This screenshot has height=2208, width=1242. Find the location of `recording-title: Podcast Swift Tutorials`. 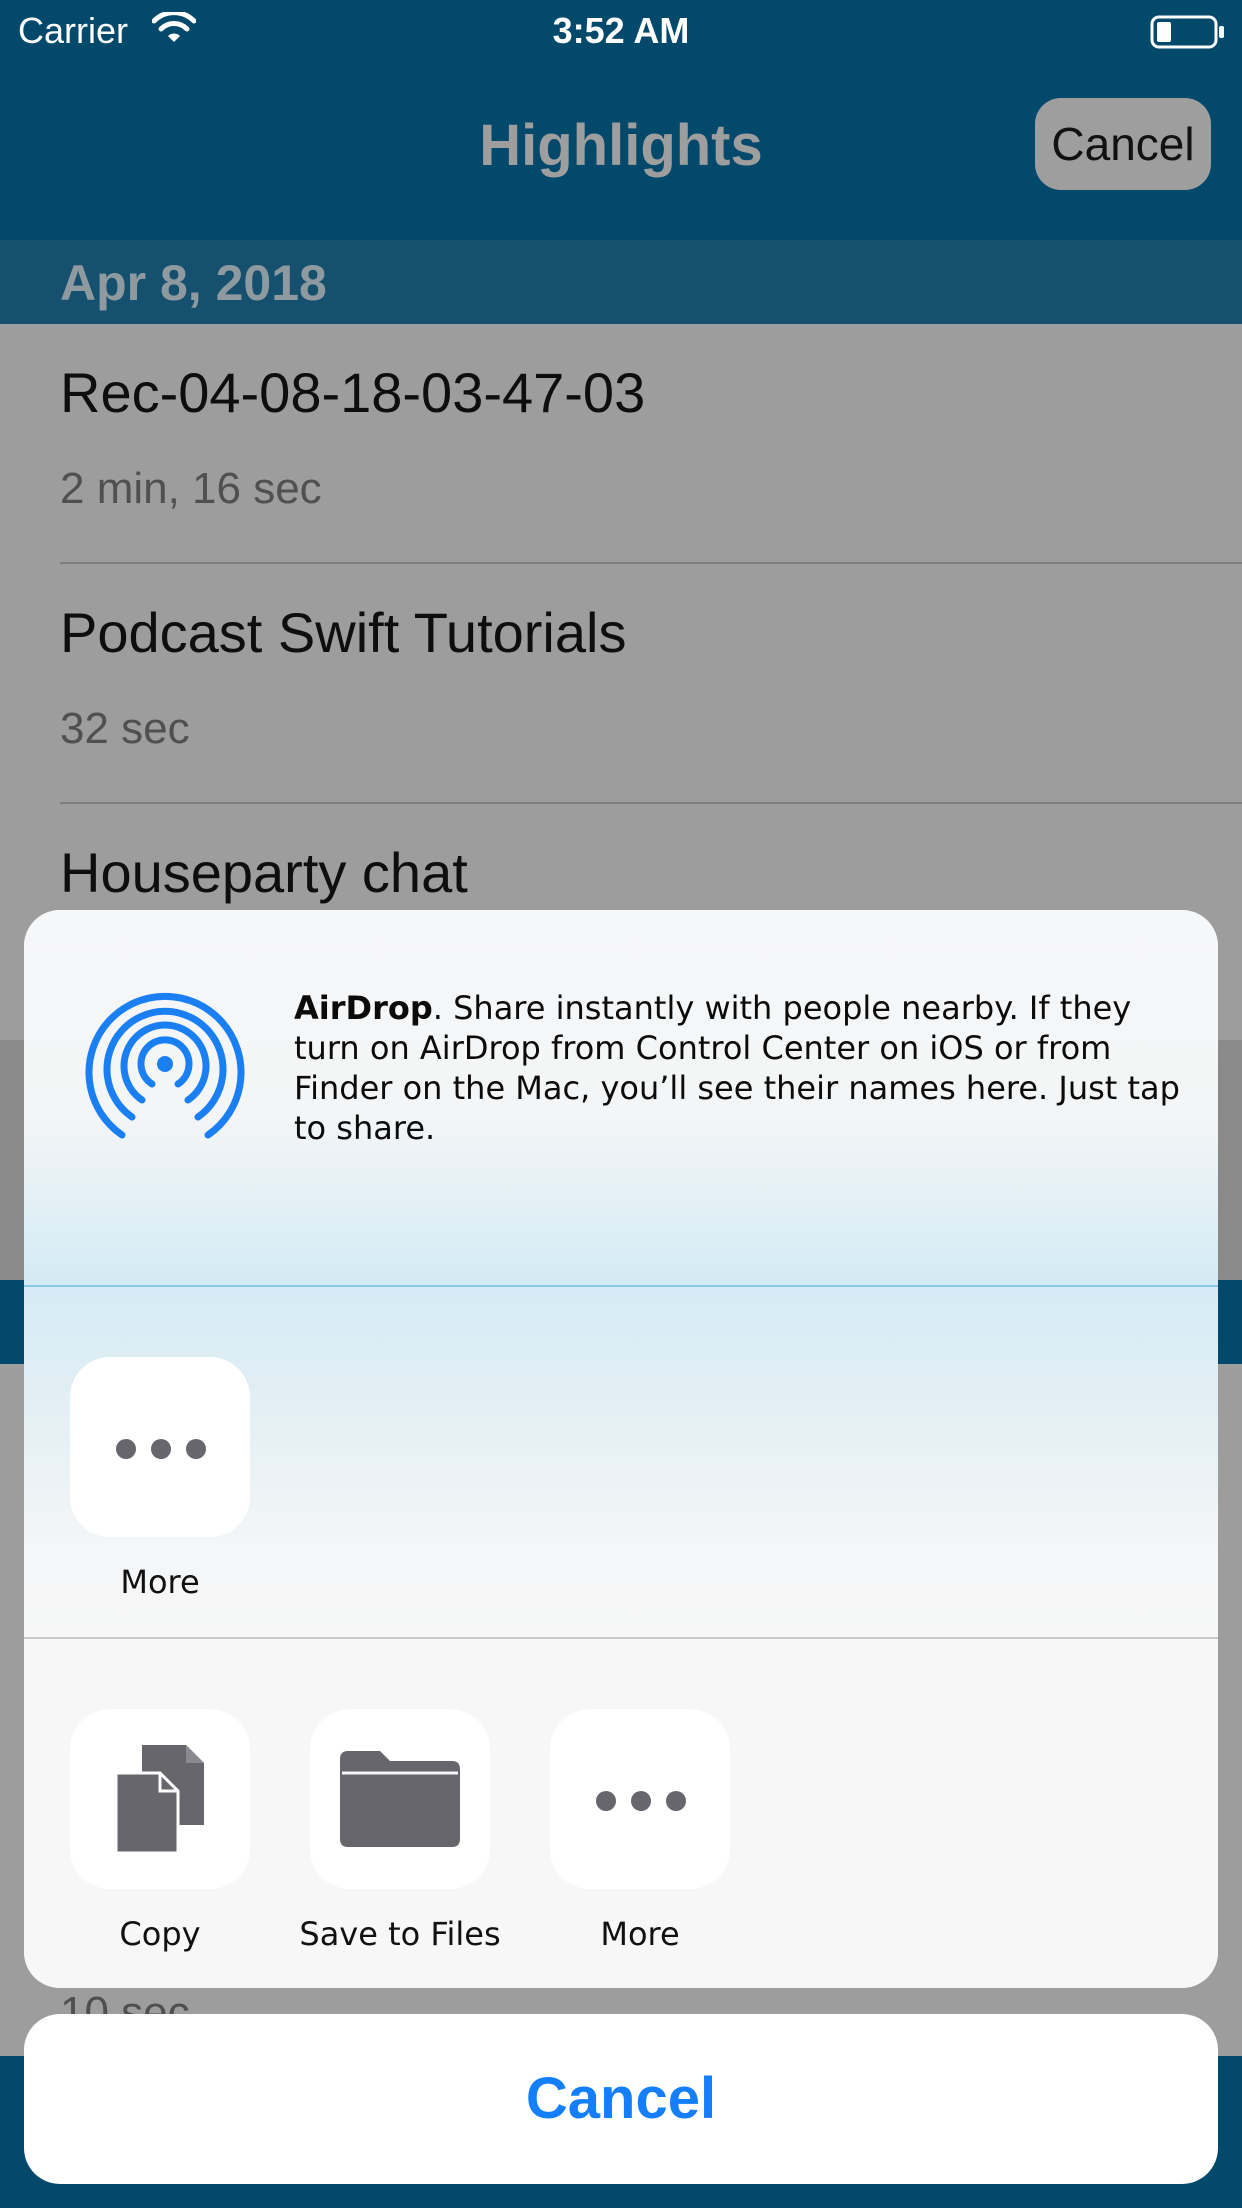

recording-title: Podcast Swift Tutorials is located at coordinates (343, 632).